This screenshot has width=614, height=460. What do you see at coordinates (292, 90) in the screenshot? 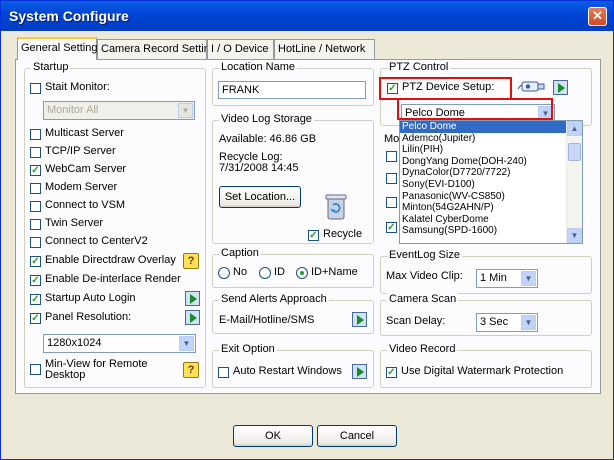
I see `location-name-input: FRANK` at bounding box center [292, 90].